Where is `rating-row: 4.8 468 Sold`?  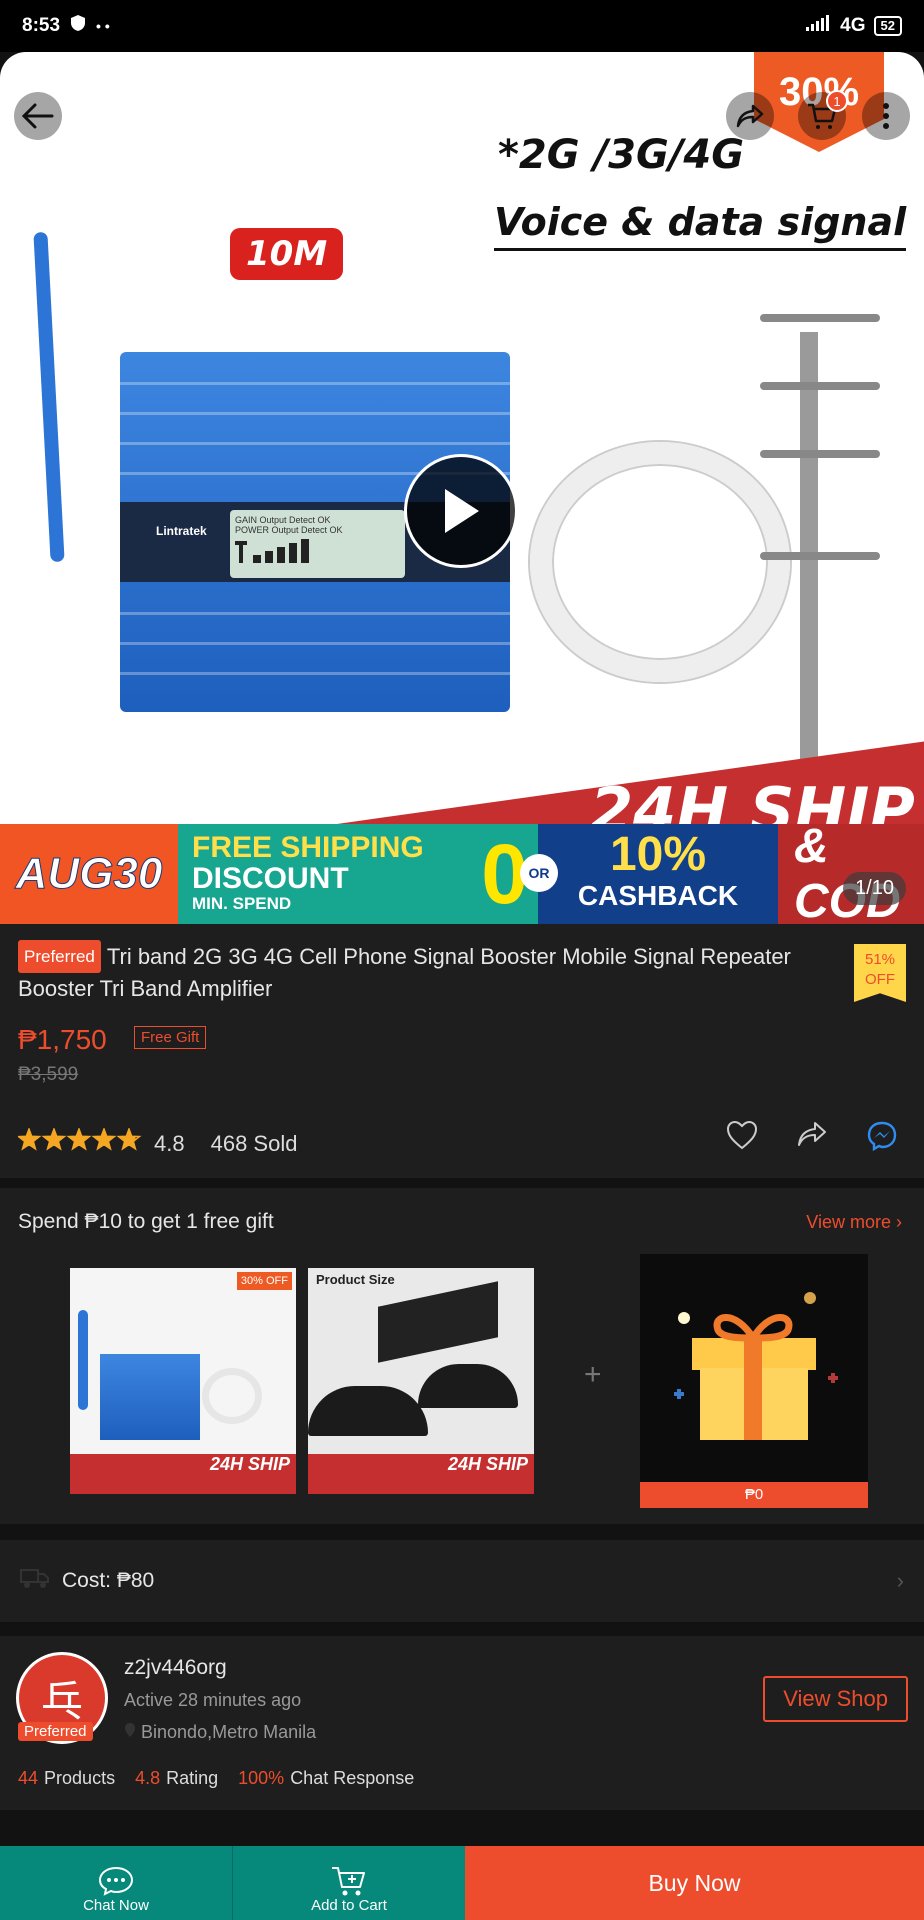 rating-row: 4.8 468 Sold is located at coordinates (157, 1142).